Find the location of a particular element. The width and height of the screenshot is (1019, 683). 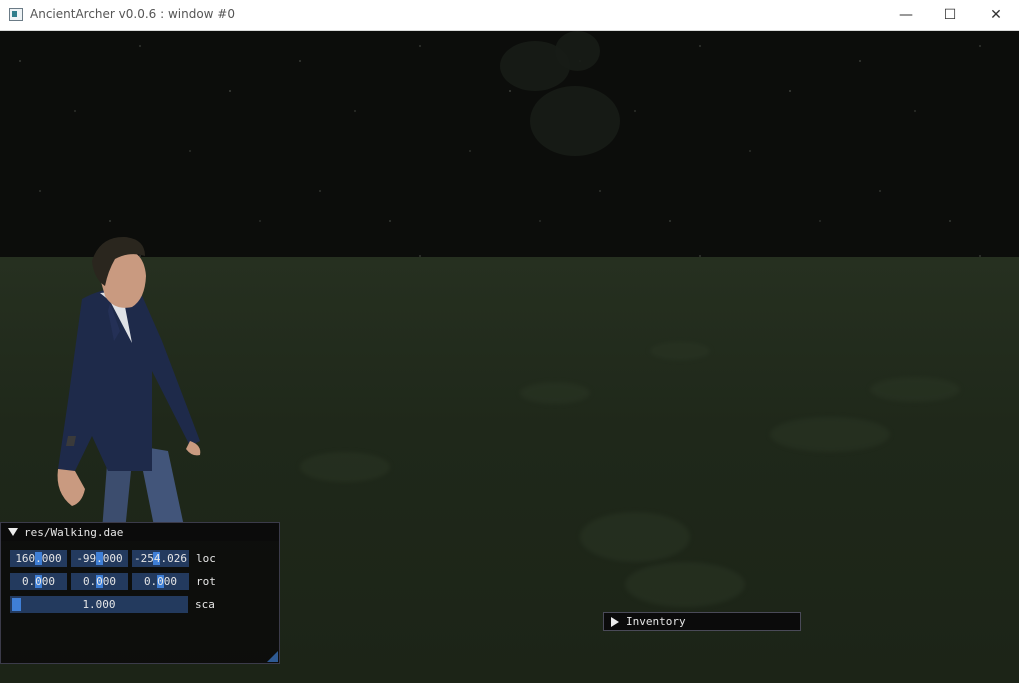

panel-resize-grip is located at coordinates (272, 656).